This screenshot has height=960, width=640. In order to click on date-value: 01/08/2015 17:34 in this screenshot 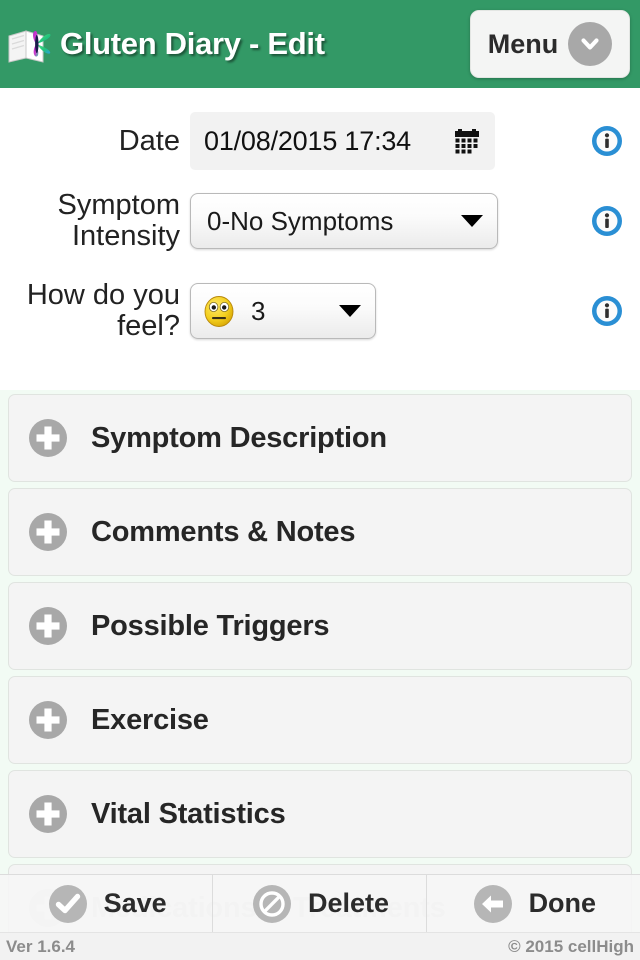, I will do `click(307, 140)`.